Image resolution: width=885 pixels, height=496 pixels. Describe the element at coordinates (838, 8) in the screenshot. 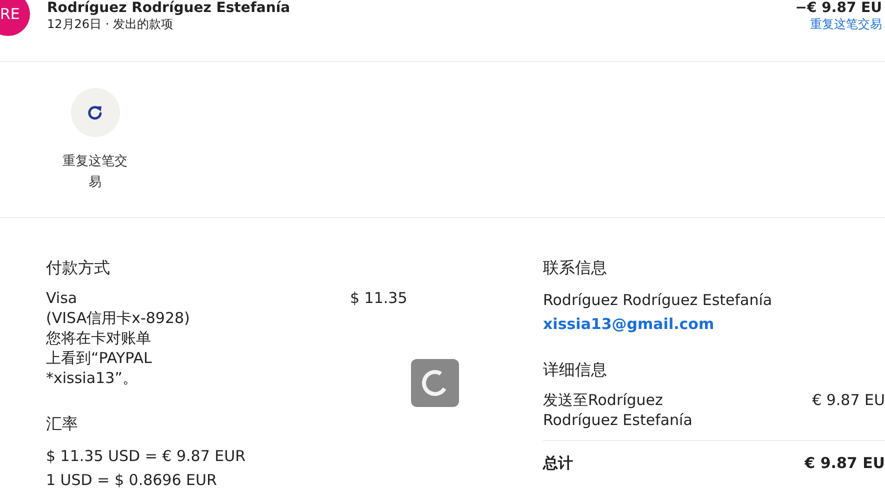

I see `transaction-amount: −€ 9.87 EU` at that location.